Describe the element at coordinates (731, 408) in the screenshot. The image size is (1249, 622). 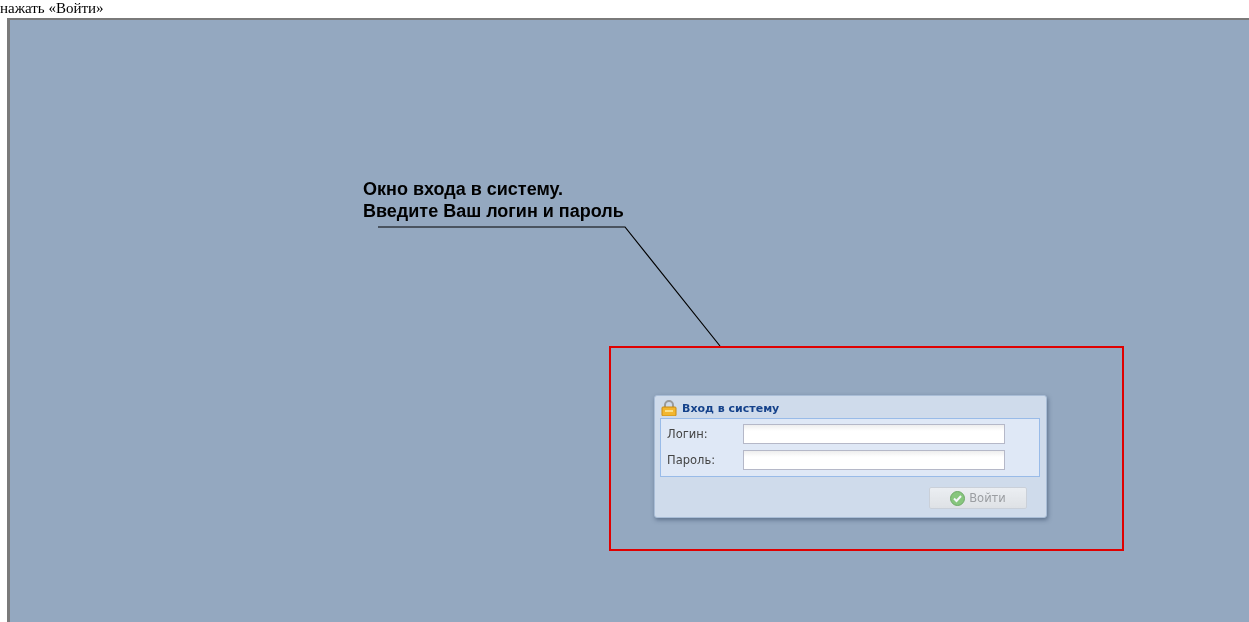
I see `dialog-title: Вход в систему` at that location.